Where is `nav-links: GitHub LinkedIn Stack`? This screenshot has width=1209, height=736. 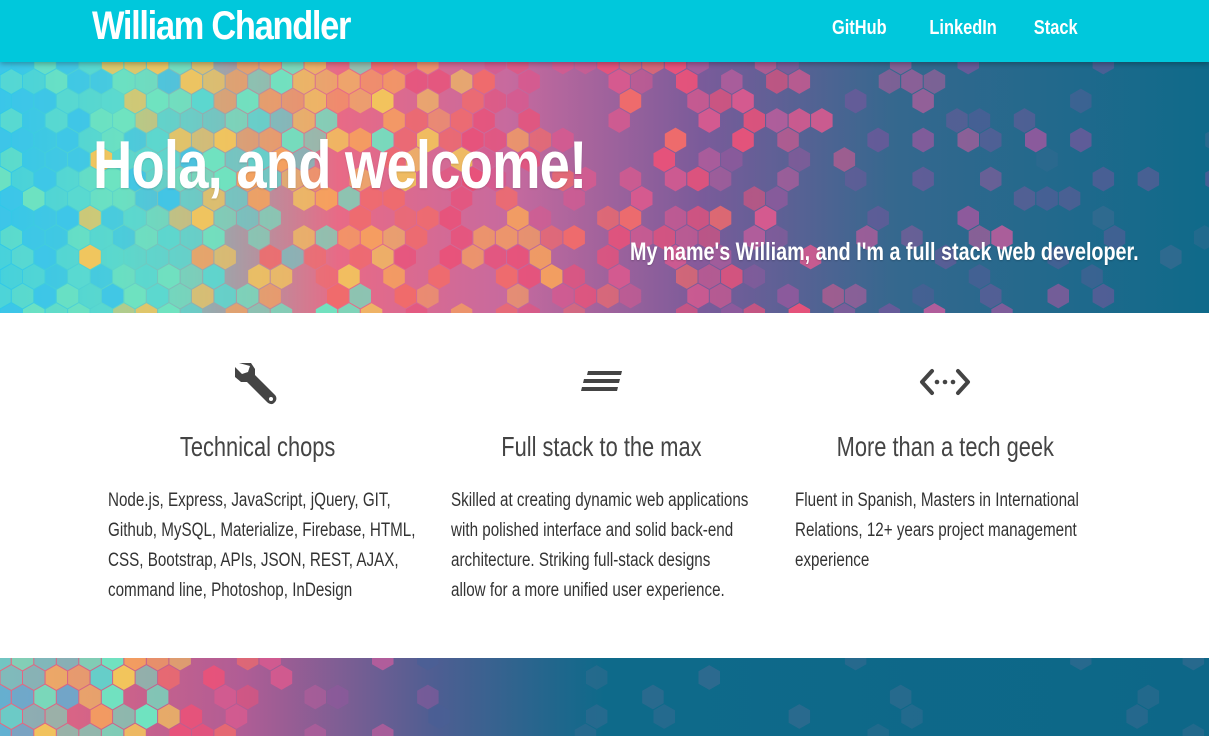 nav-links: GitHub LinkedIn Stack is located at coordinates (954, 28).